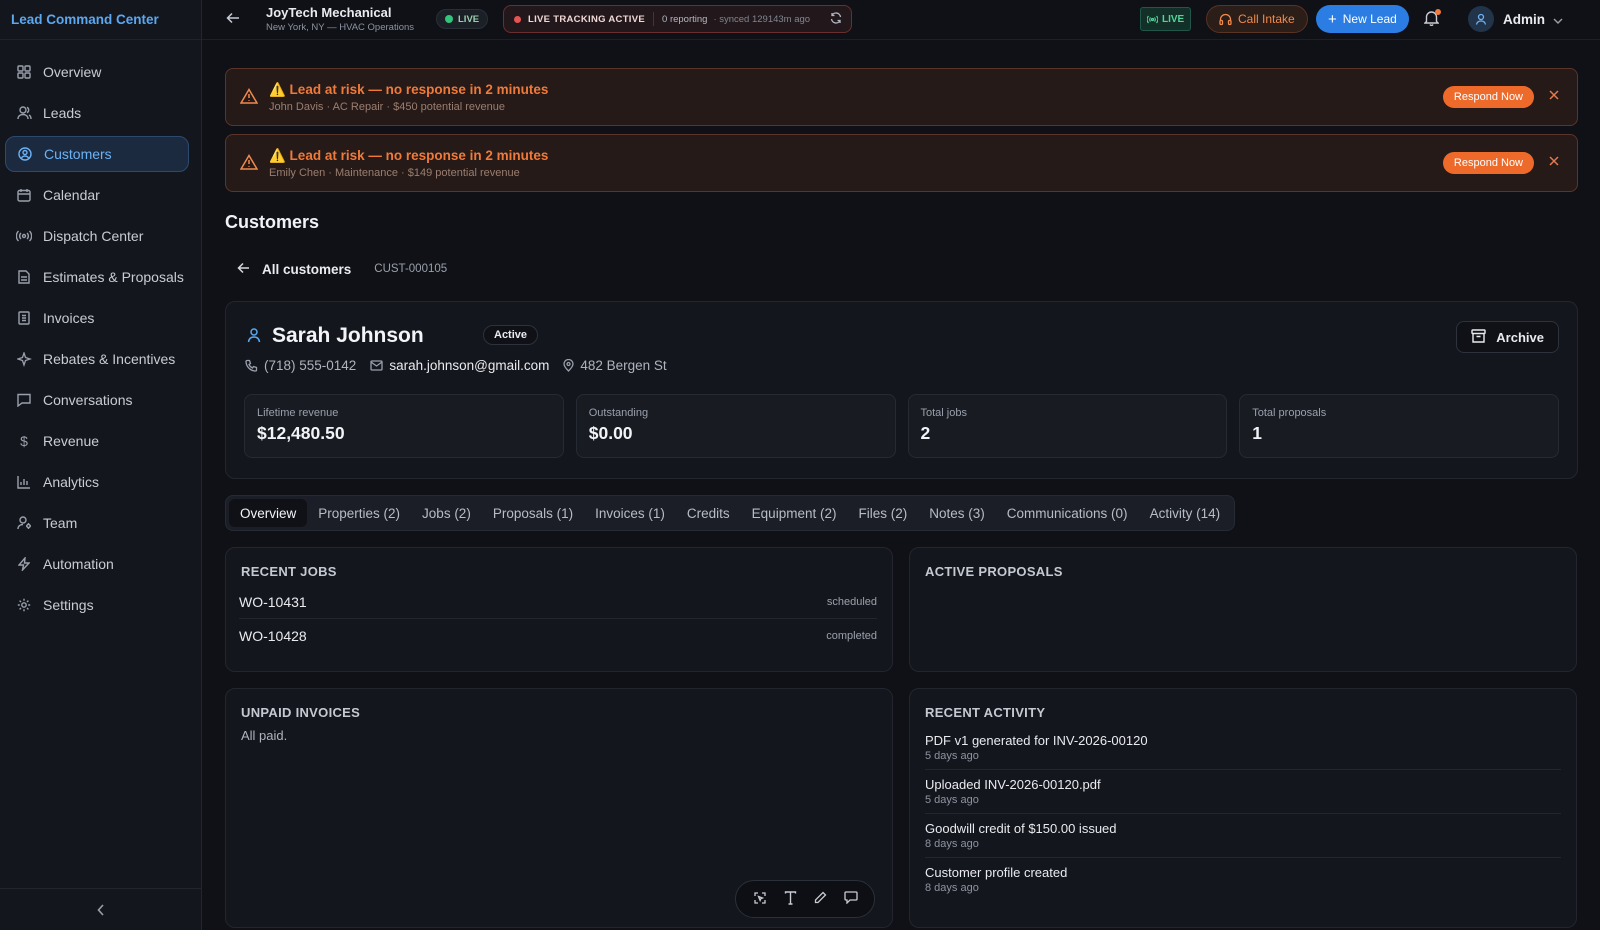 Image resolution: width=1600 pixels, height=930 pixels. I want to click on brand-title: Lead Command Center, so click(100, 20).